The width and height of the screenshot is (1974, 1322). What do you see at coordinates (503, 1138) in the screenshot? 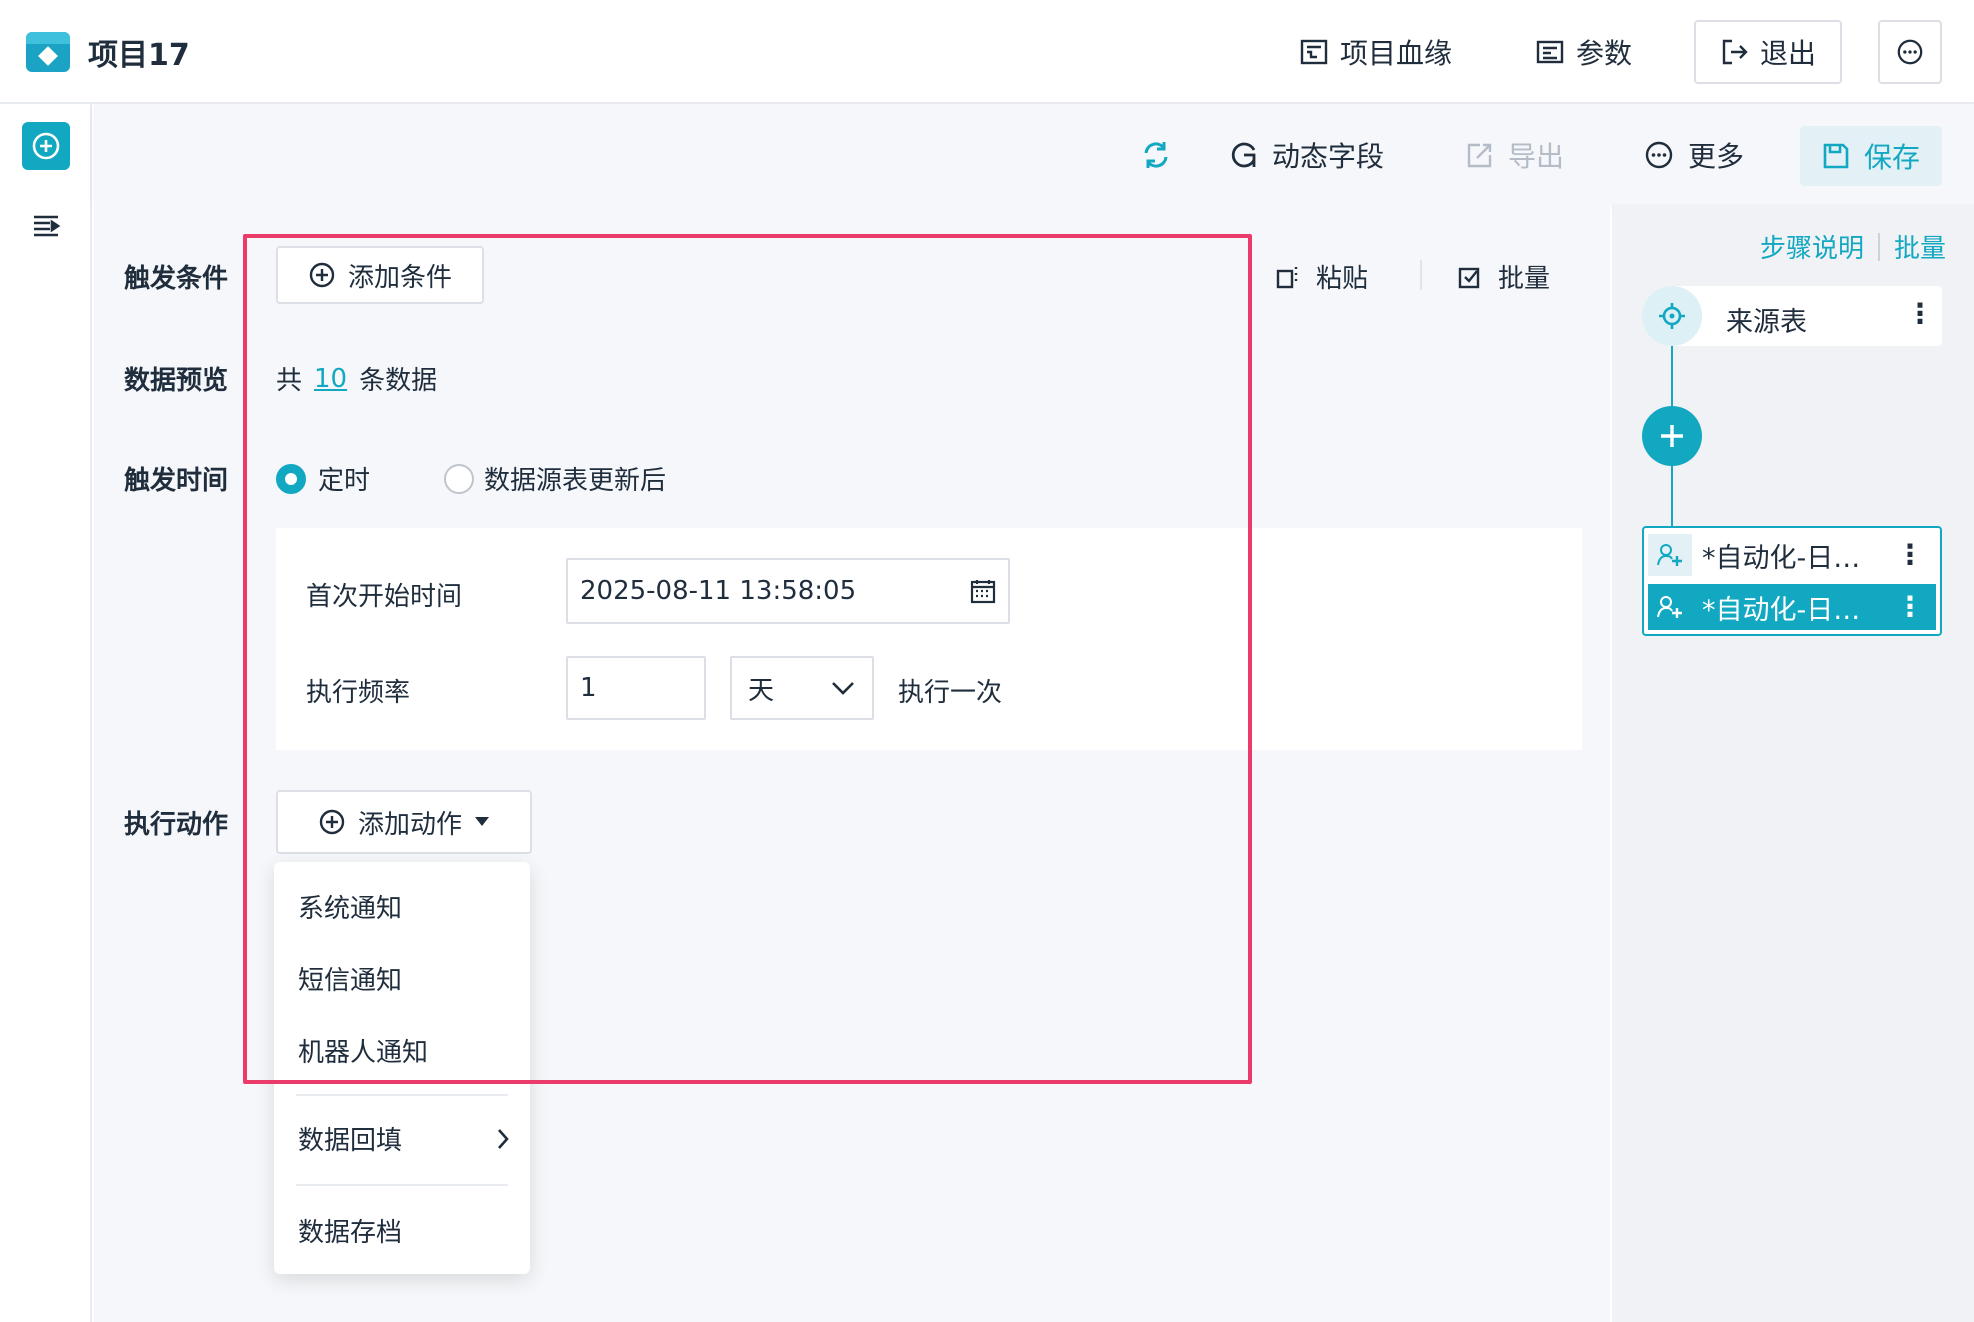
I see `chevron-right-icon` at bounding box center [503, 1138].